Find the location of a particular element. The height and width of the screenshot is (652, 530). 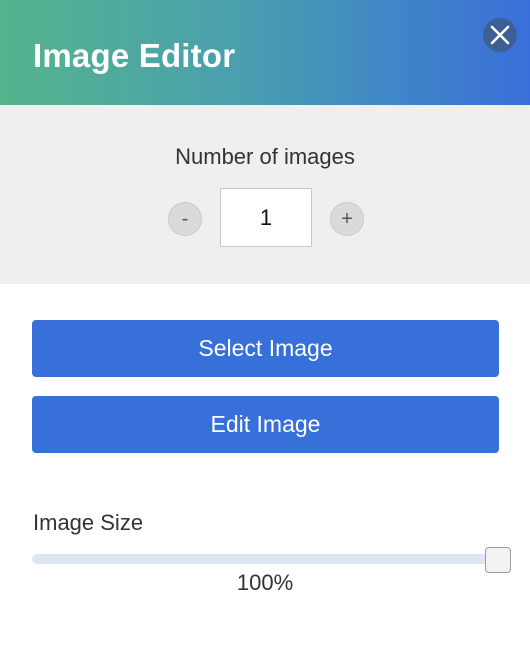

select-image-button: Select Image is located at coordinates (265, 348).